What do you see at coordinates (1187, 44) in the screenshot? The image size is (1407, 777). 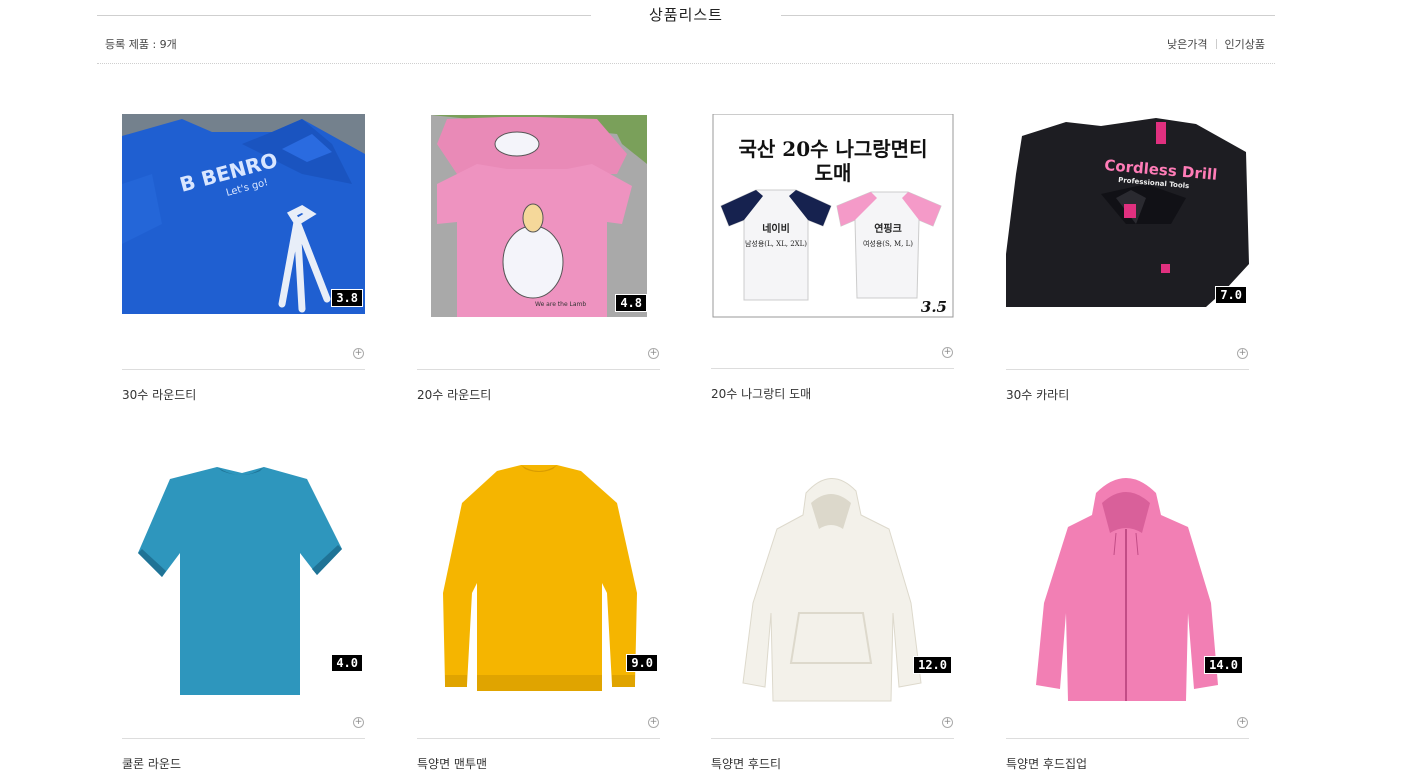 I see `sort-low-price-link: 낮은가격` at bounding box center [1187, 44].